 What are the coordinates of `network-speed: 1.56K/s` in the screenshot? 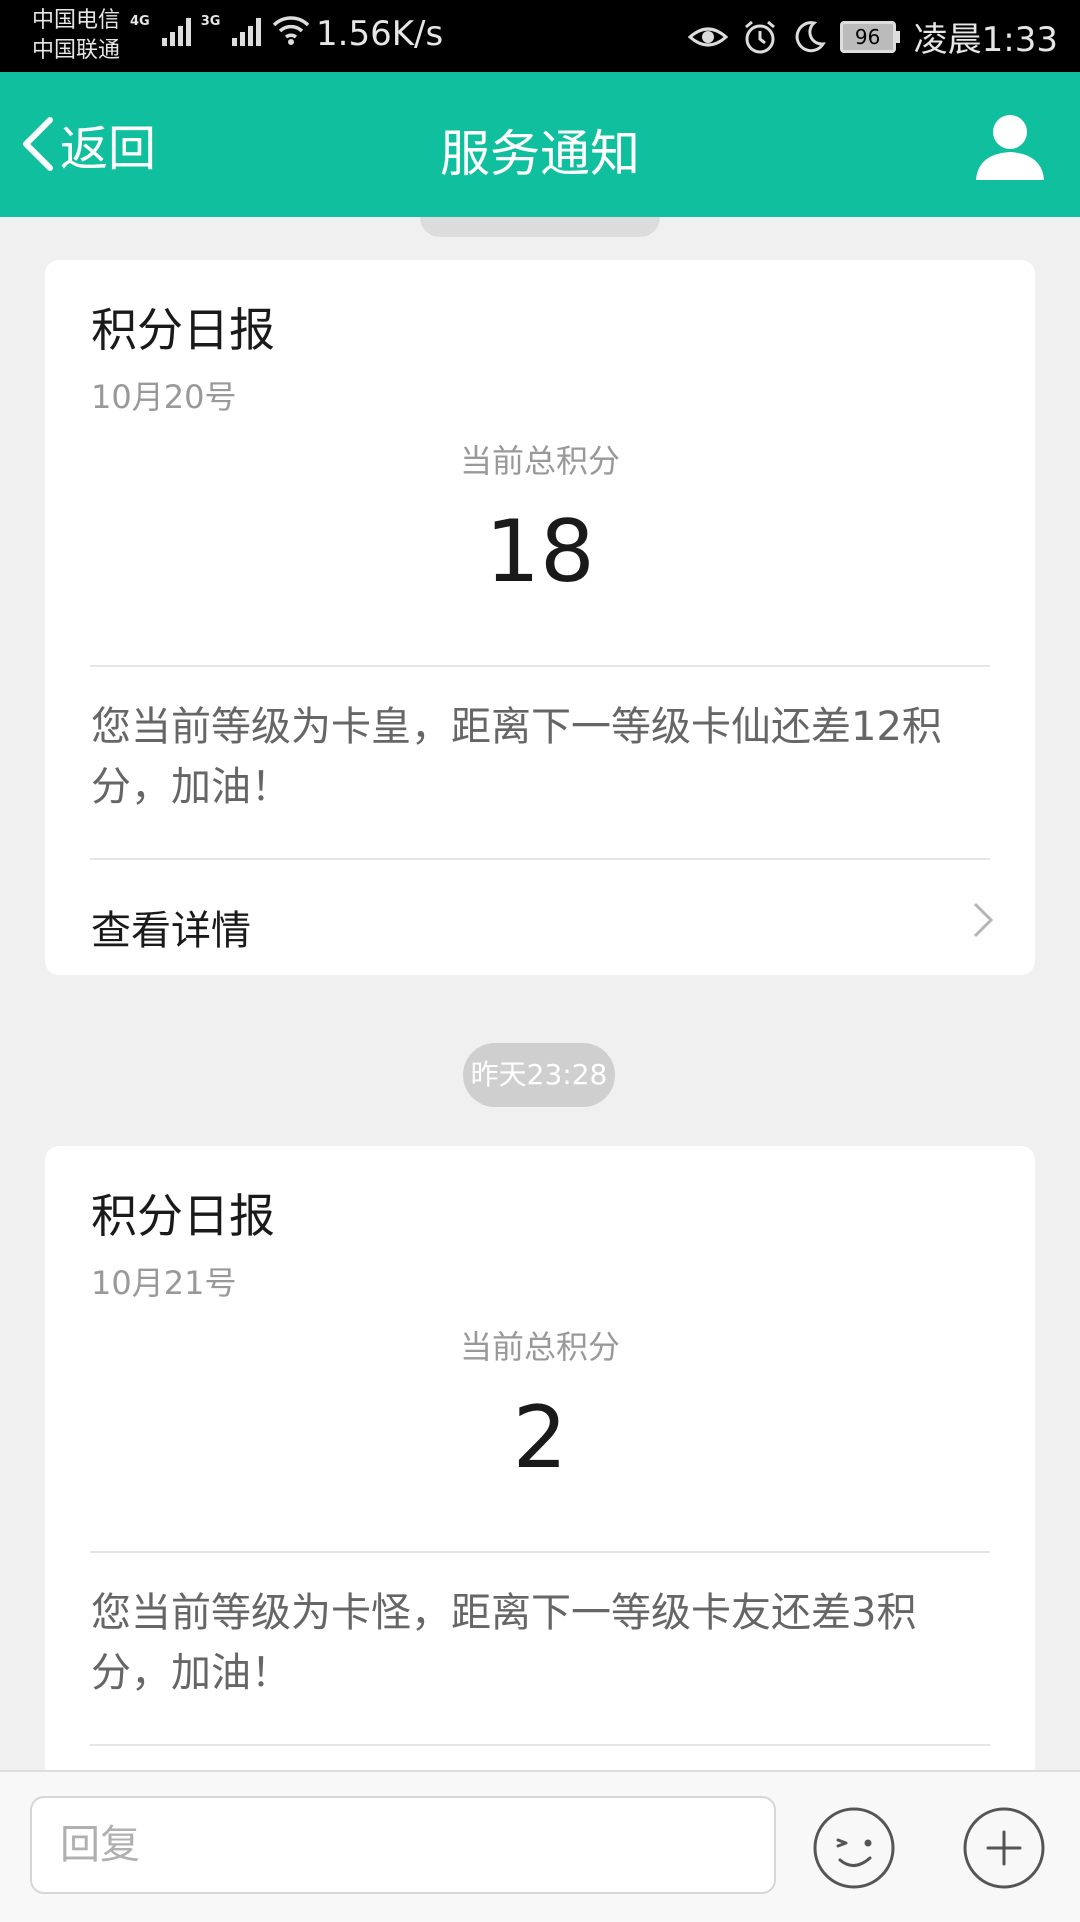 It's located at (380, 34).